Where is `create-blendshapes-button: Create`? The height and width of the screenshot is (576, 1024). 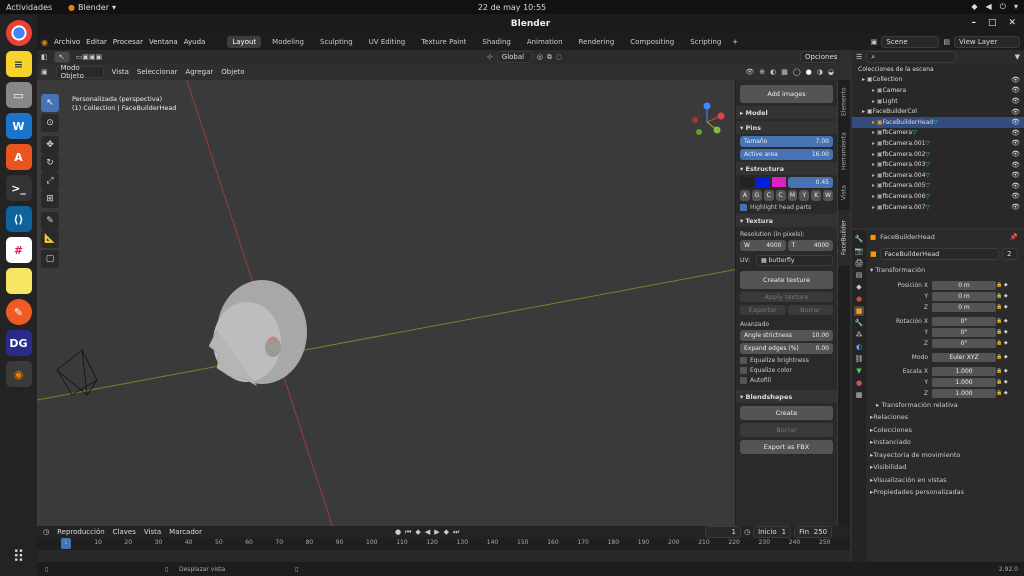
create-blendshapes-button: Create is located at coordinates (786, 413).